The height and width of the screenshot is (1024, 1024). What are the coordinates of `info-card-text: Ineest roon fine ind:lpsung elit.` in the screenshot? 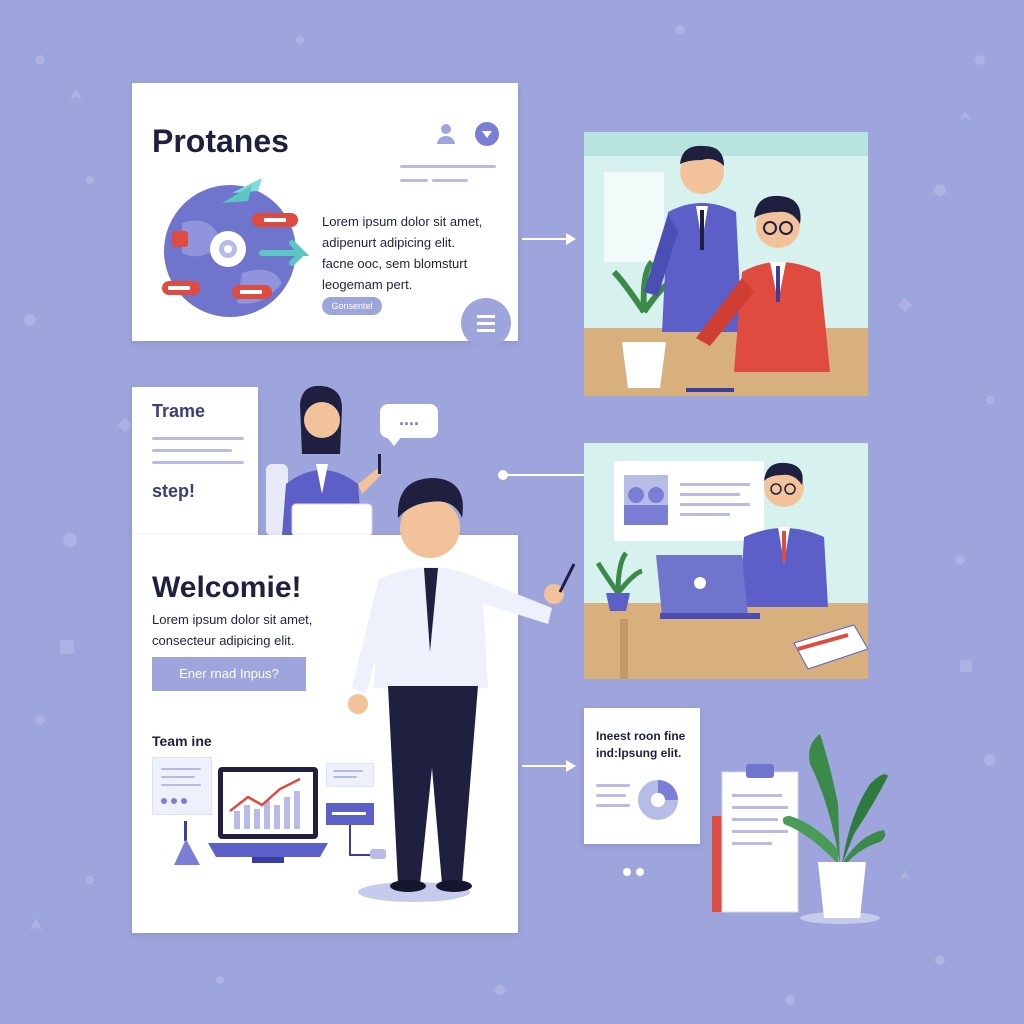 It's located at (641, 744).